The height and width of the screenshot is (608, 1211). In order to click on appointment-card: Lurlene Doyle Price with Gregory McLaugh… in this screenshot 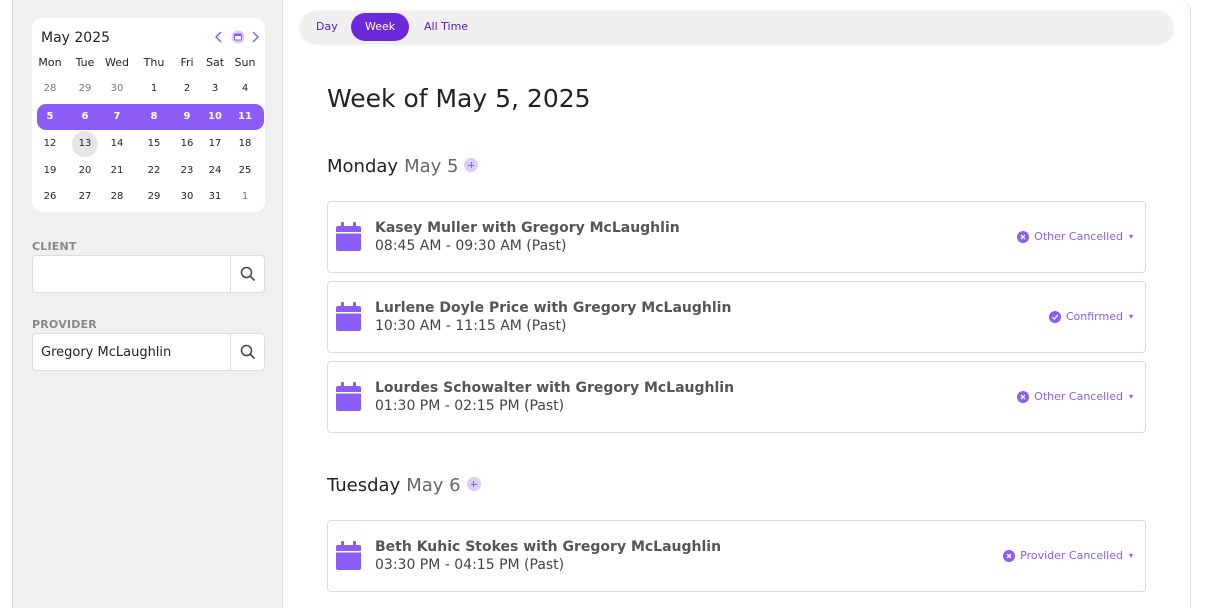, I will do `click(736, 317)`.